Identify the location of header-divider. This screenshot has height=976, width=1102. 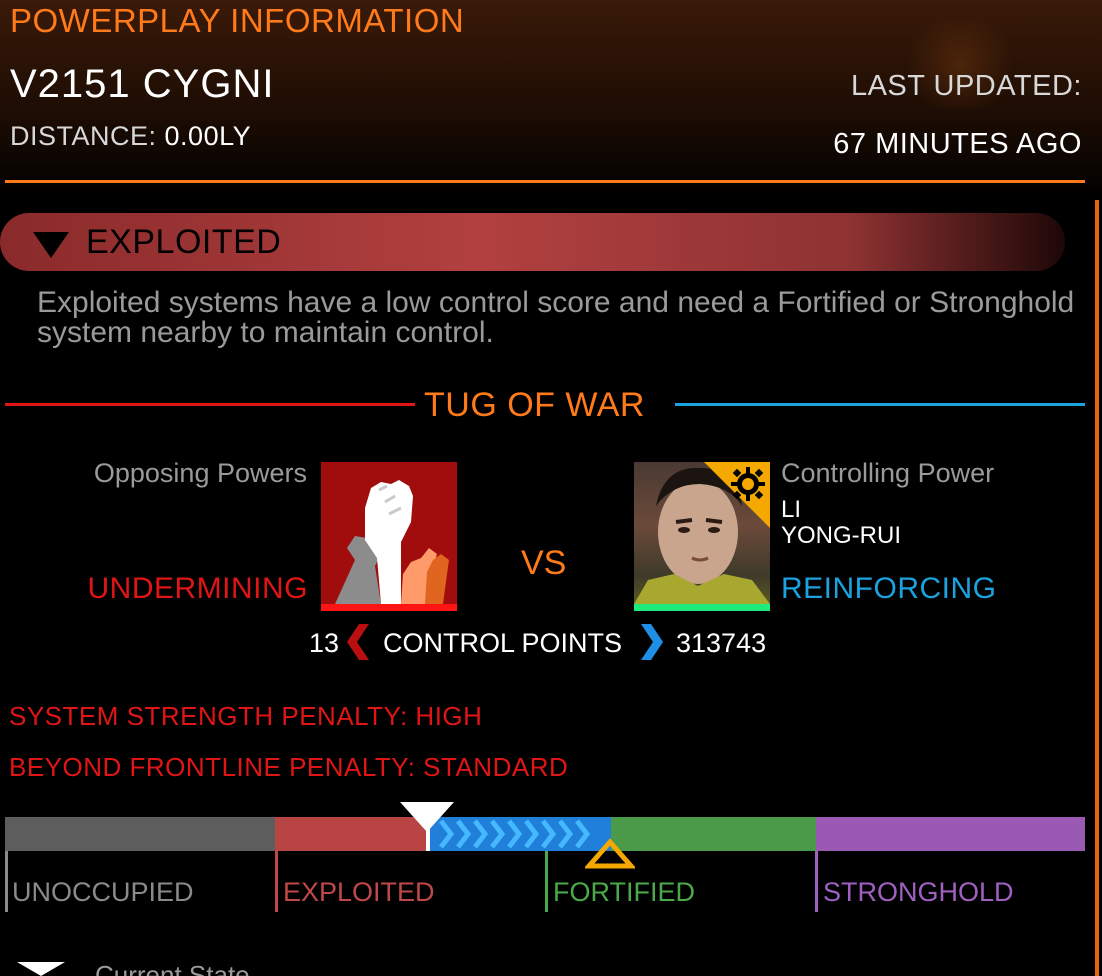
(545, 181).